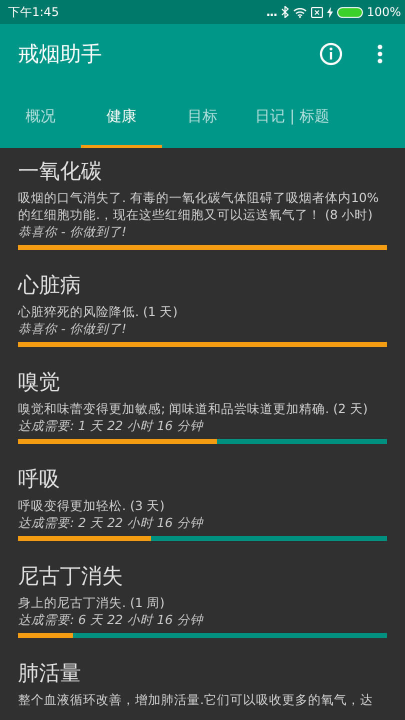 Image resolution: width=405 pixels, height=720 pixels. Describe the element at coordinates (60, 171) in the screenshot. I see `milestone-title: 一氧化碳` at that location.